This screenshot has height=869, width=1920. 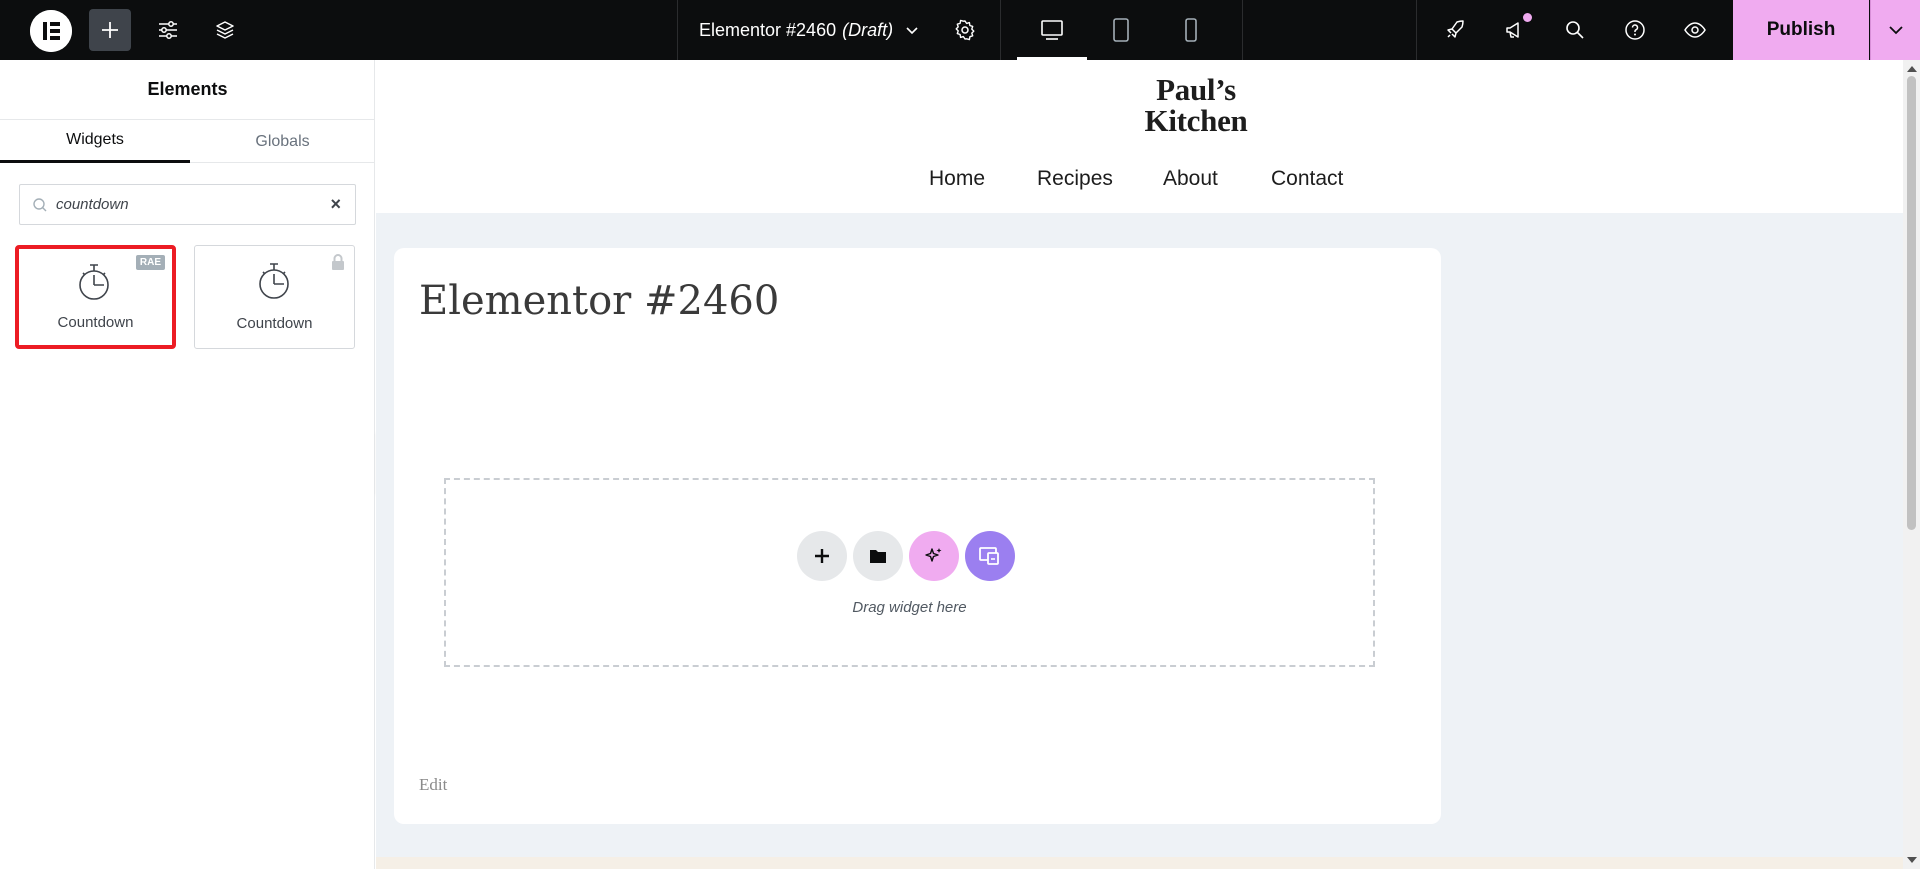 I want to click on finder-button, so click(x=1575, y=30).